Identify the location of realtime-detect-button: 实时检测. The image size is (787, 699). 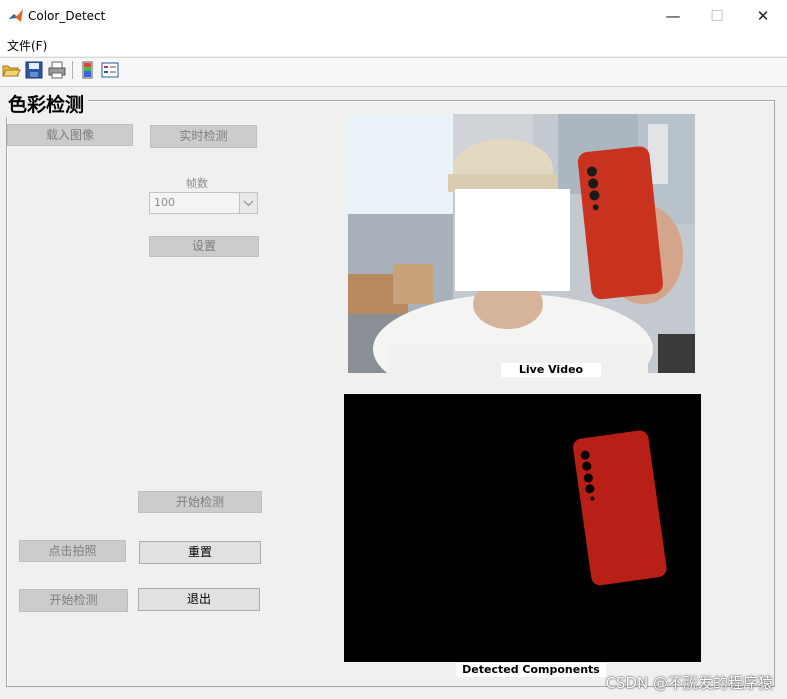
(203, 136).